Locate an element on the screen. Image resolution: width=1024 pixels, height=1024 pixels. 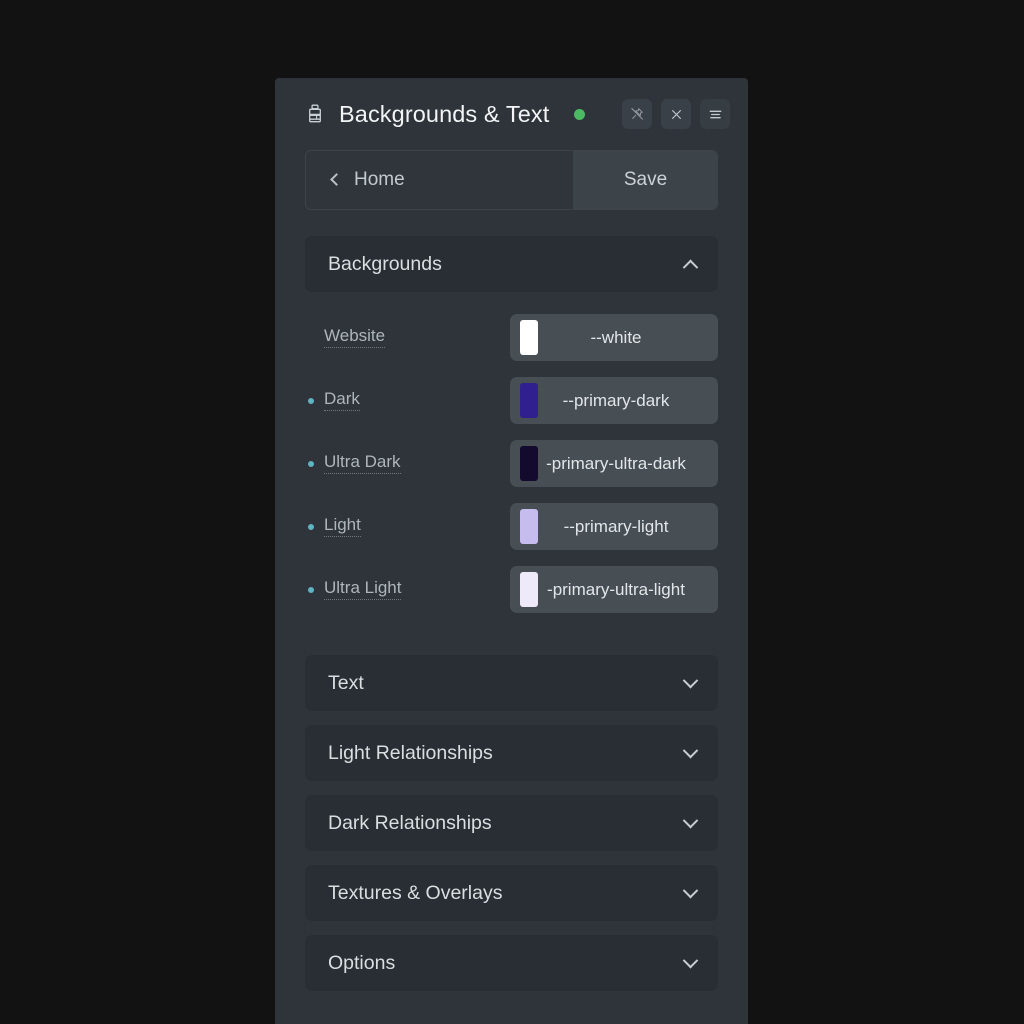
section-header-textures-overlays: Textures & Overlays is located at coordinates (511, 893).